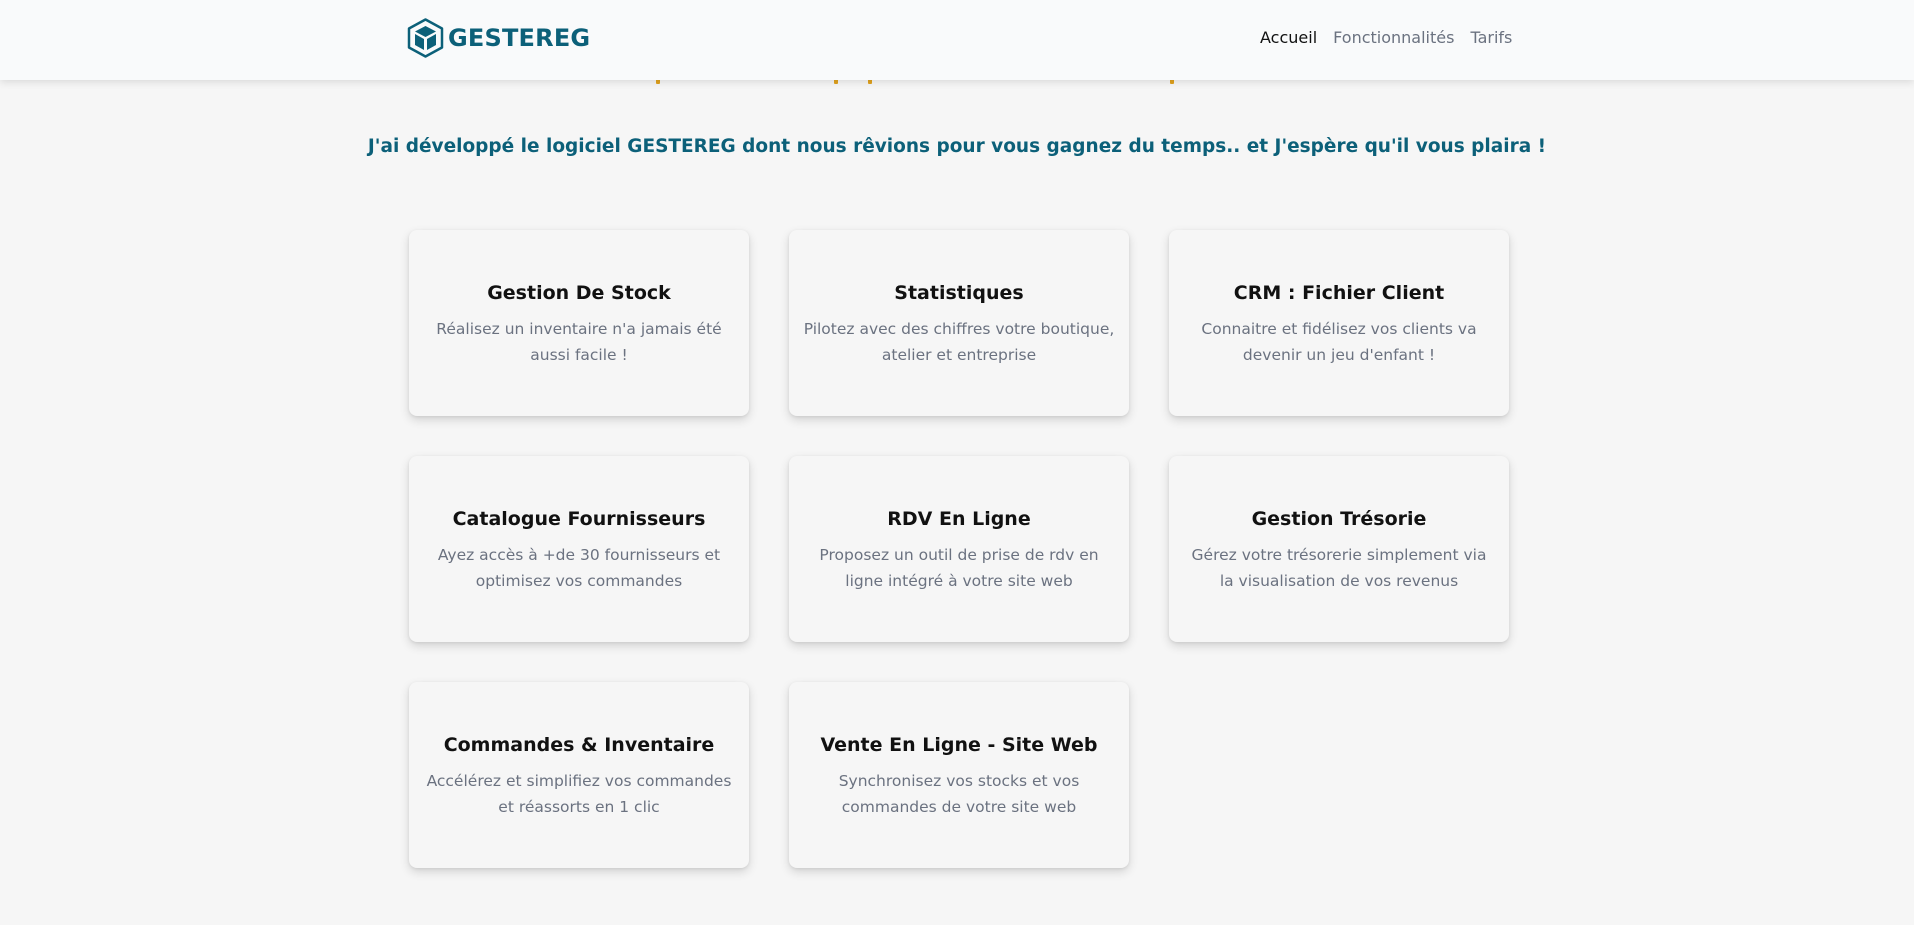 The image size is (1914, 925). I want to click on brand-logo-link: GESTEREG, so click(498, 38).